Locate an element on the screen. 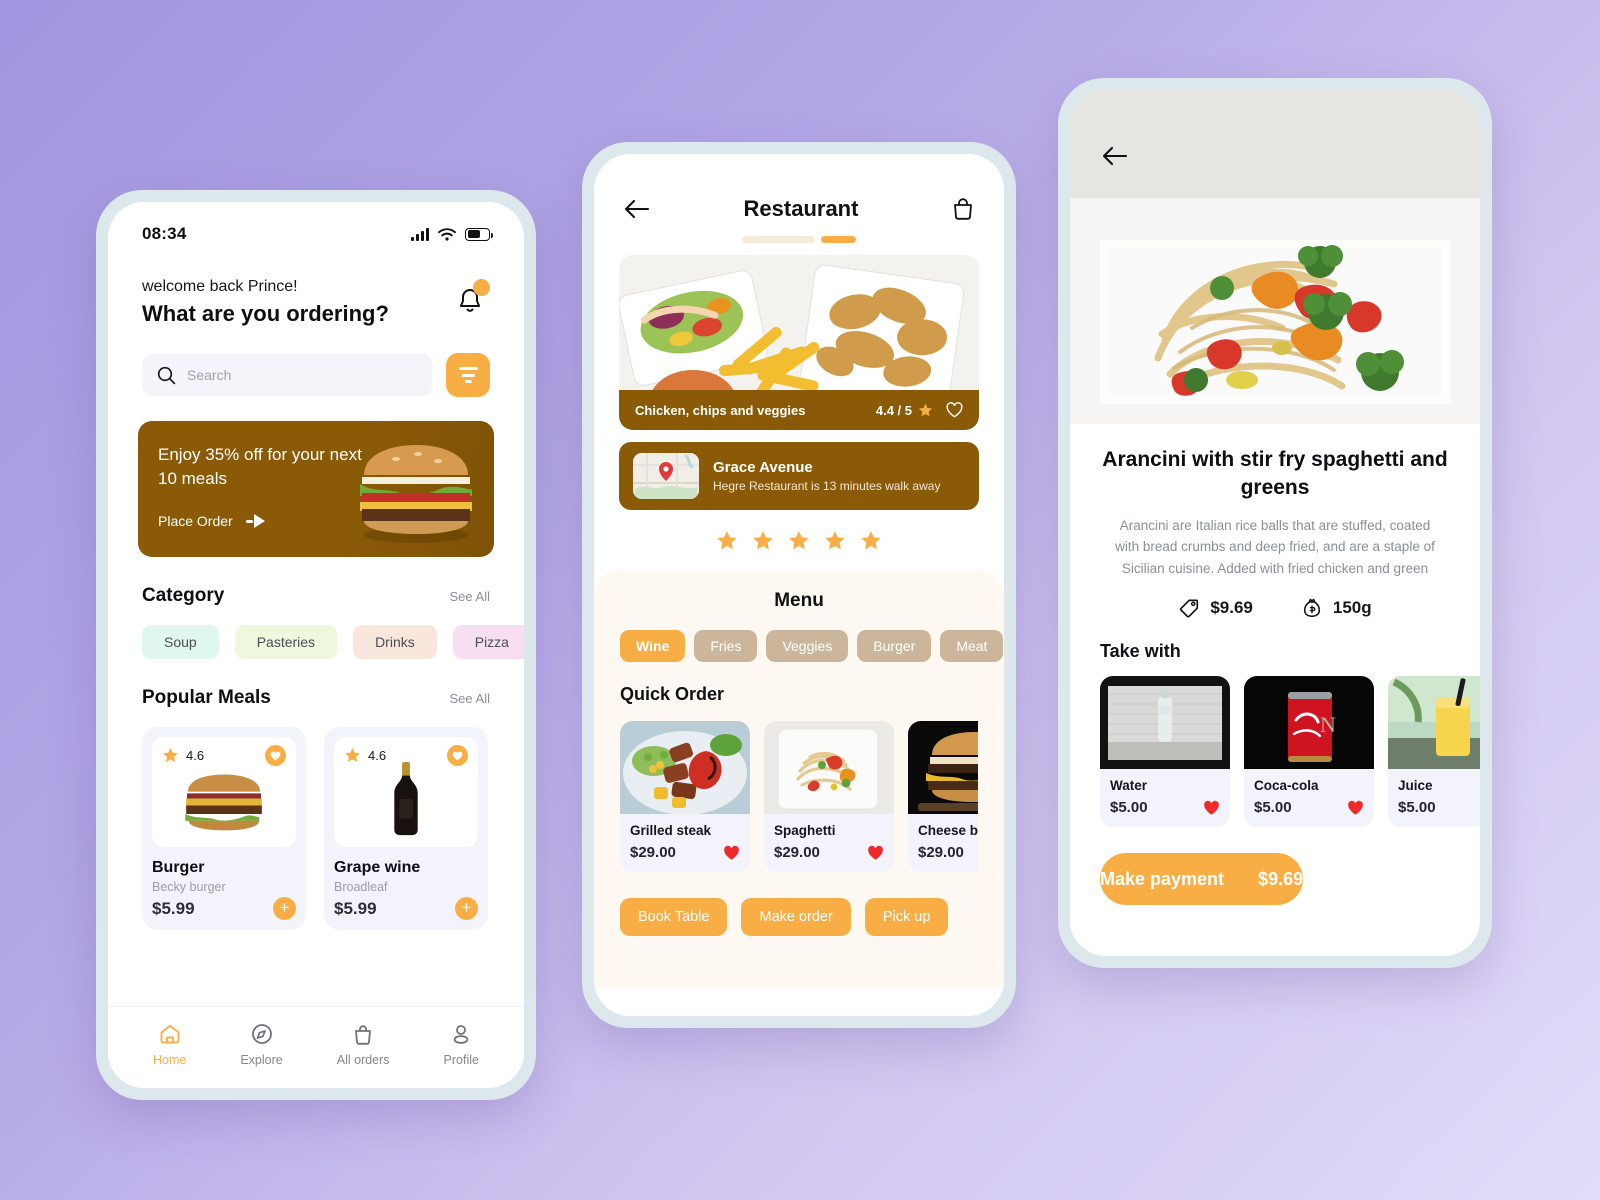 The image size is (1600, 1200). tab-all-orders: All orders is located at coordinates (363, 1044).